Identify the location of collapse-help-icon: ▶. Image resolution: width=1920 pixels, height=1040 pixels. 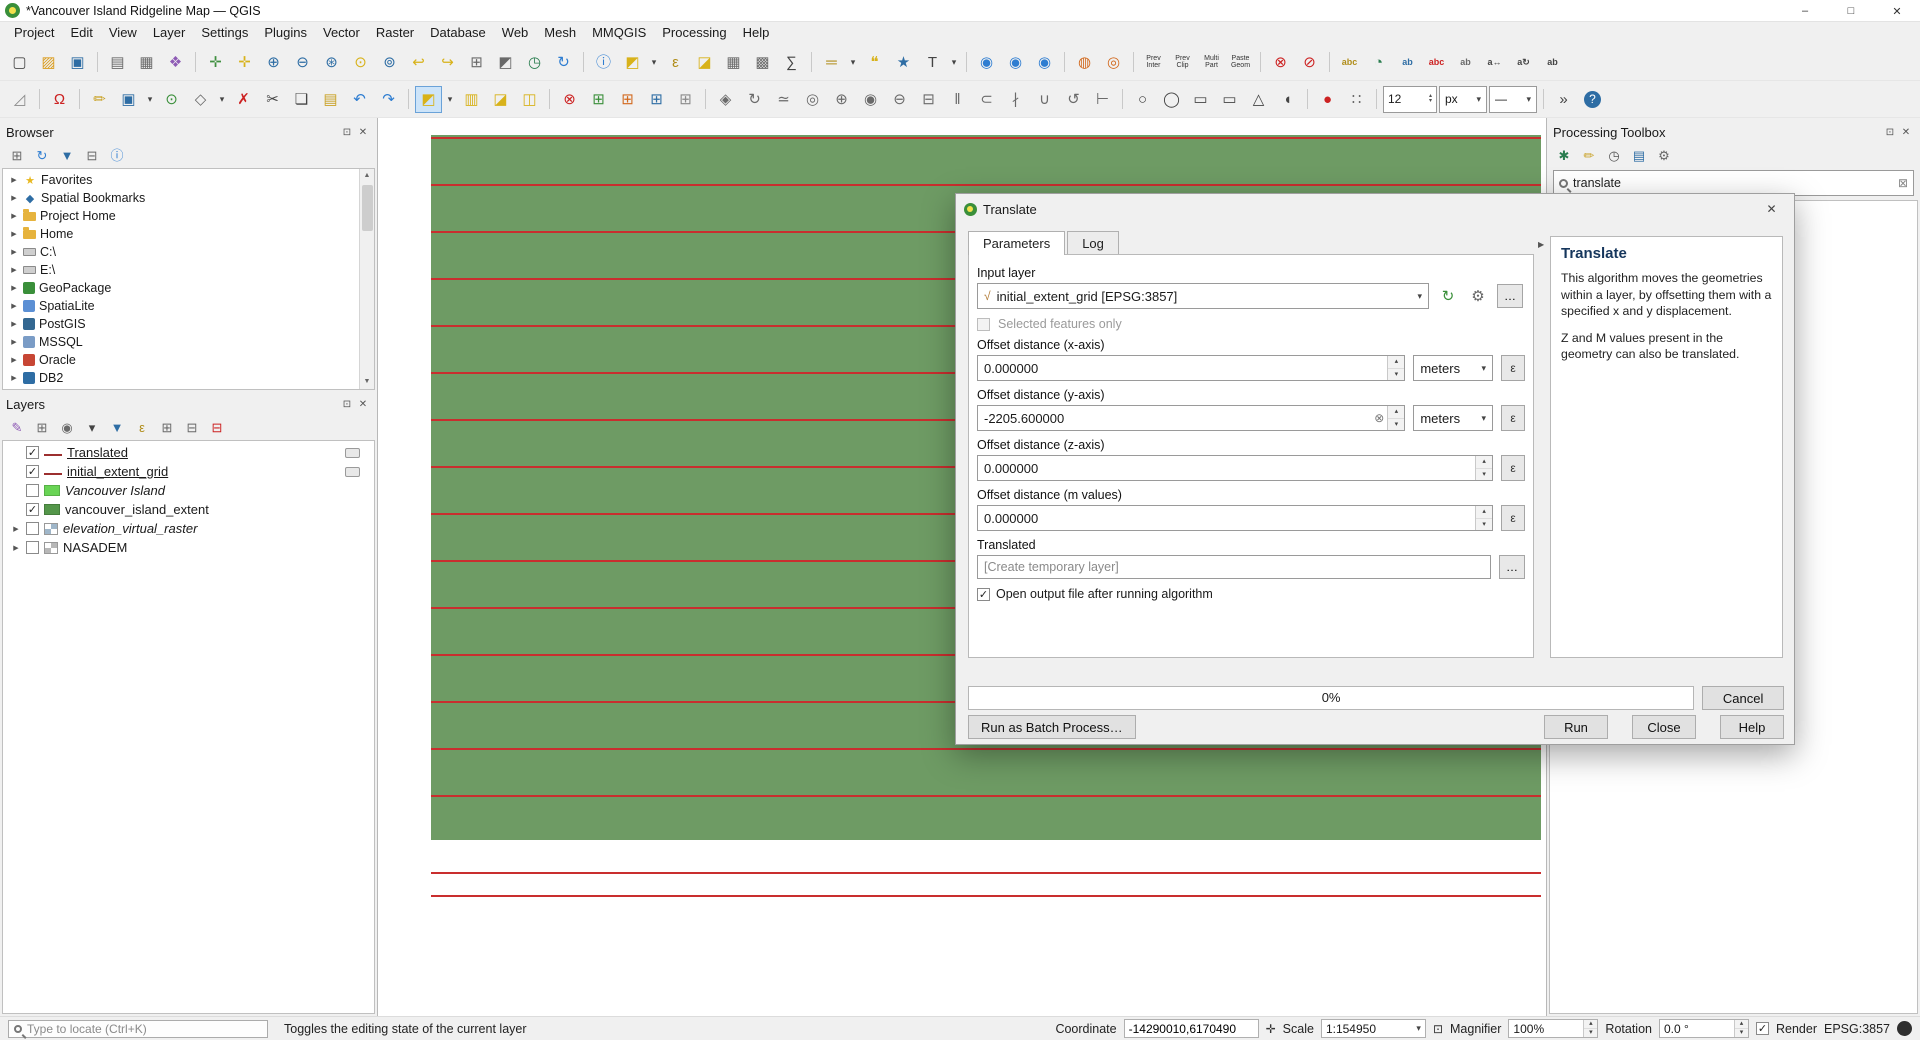
(1541, 244).